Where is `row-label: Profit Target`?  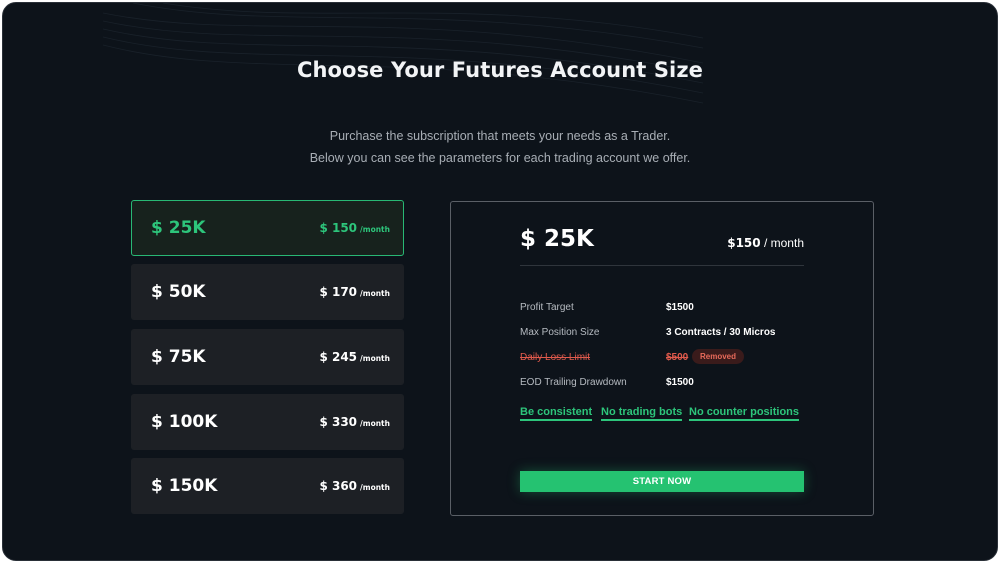
row-label: Profit Target is located at coordinates (547, 307).